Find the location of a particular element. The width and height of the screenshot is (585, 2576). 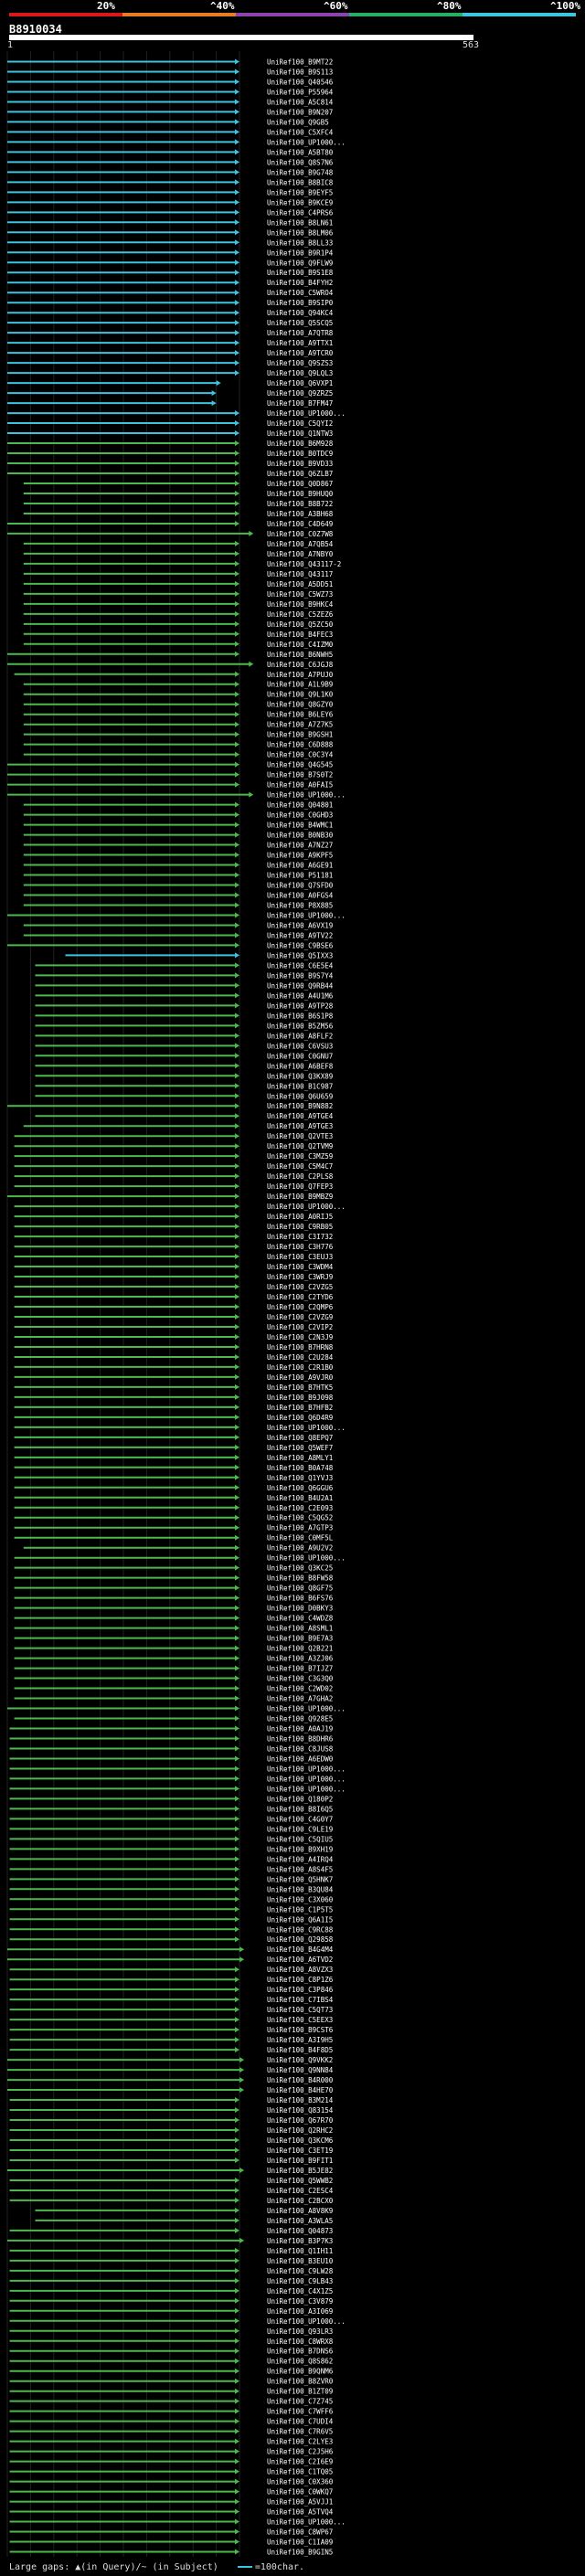

hit-label: UniRef100_C5XFC4 is located at coordinates (300, 132).